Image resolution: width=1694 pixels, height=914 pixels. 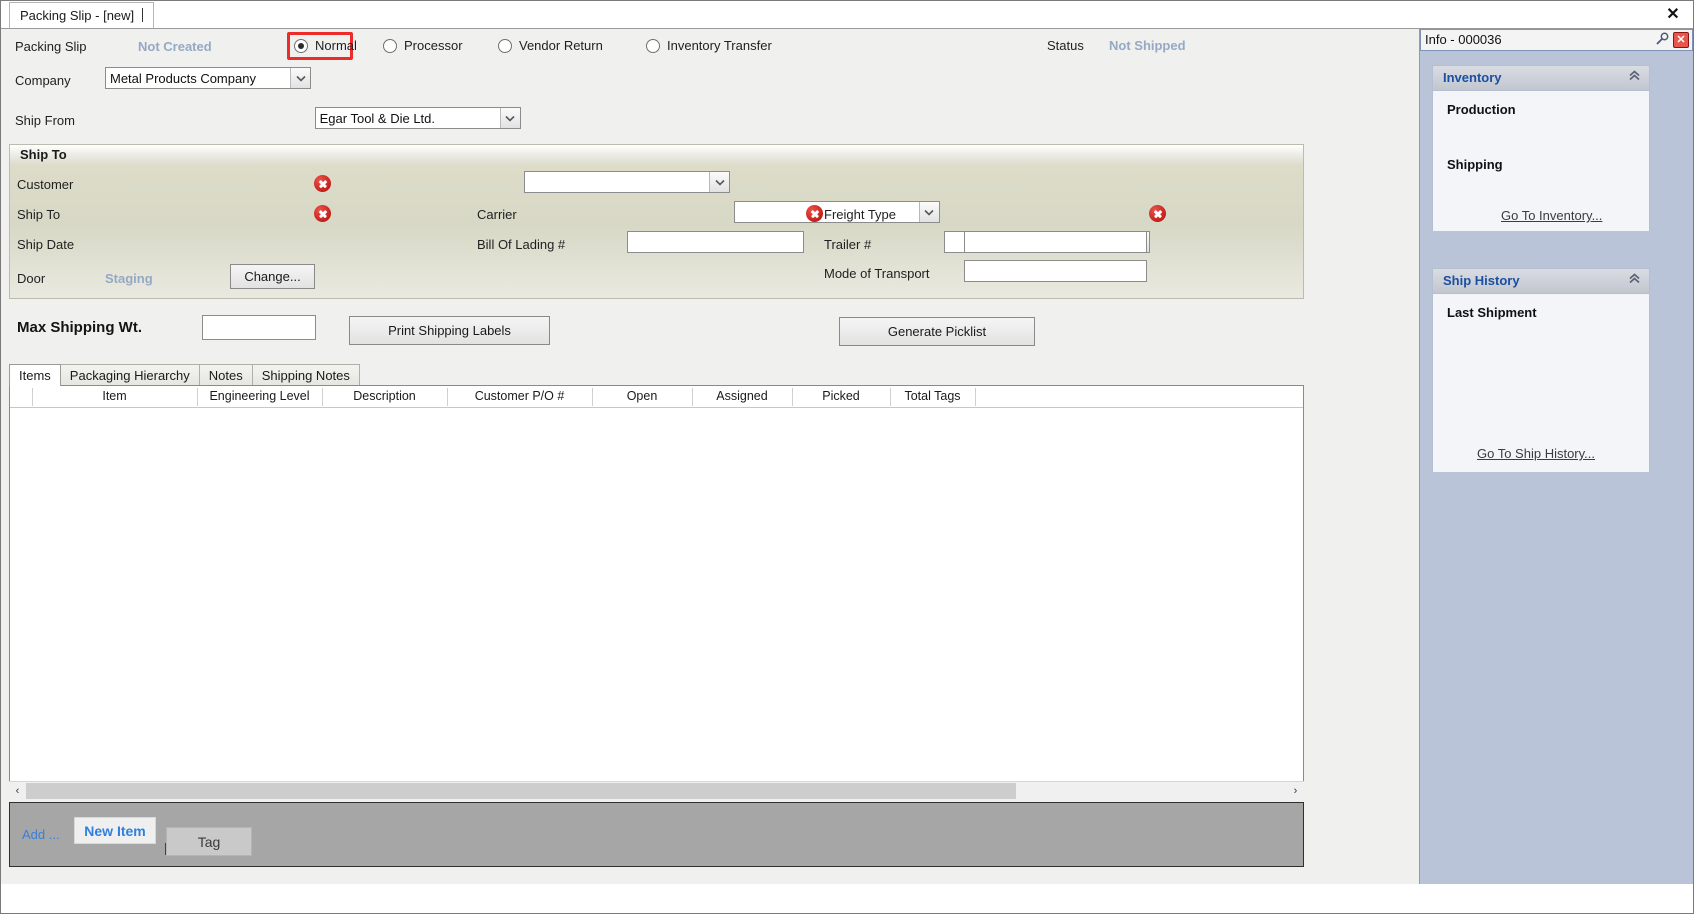 I want to click on tab-packaging-hierarchy-label: Packaging Hierarchy, so click(x=129, y=375).